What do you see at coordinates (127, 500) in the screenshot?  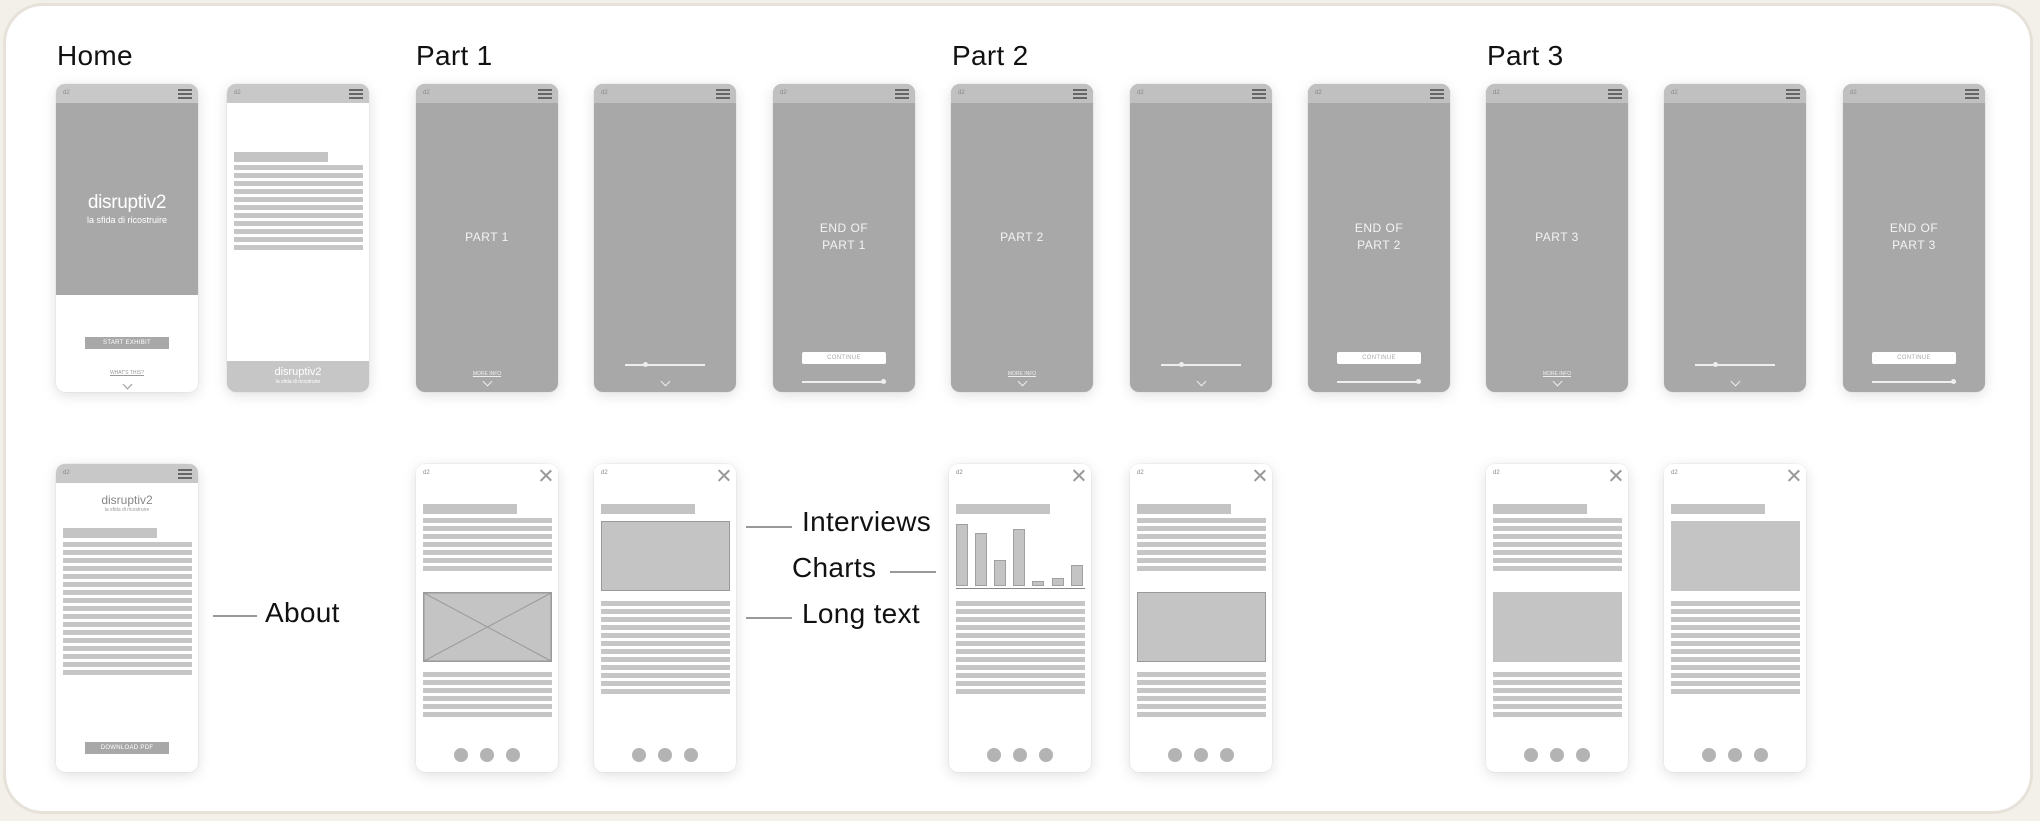 I see `about-logo: disruptiv2` at bounding box center [127, 500].